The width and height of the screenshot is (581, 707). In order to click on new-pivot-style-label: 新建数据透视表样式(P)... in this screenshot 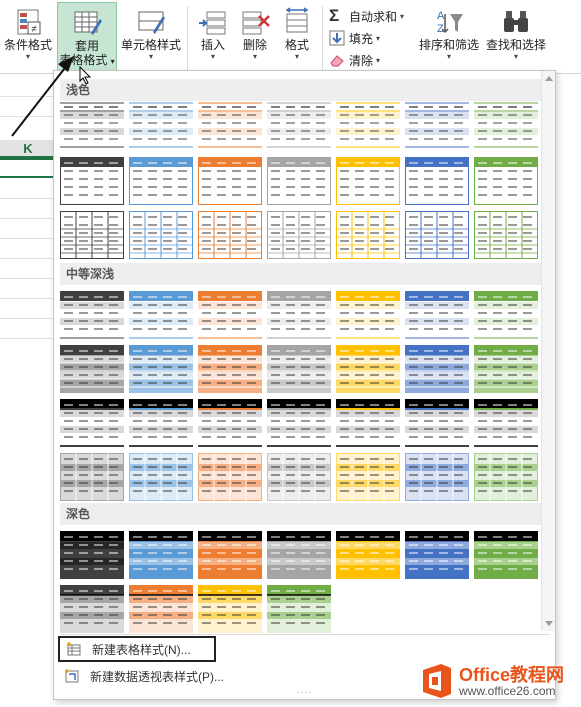, I will do `click(157, 676)`.